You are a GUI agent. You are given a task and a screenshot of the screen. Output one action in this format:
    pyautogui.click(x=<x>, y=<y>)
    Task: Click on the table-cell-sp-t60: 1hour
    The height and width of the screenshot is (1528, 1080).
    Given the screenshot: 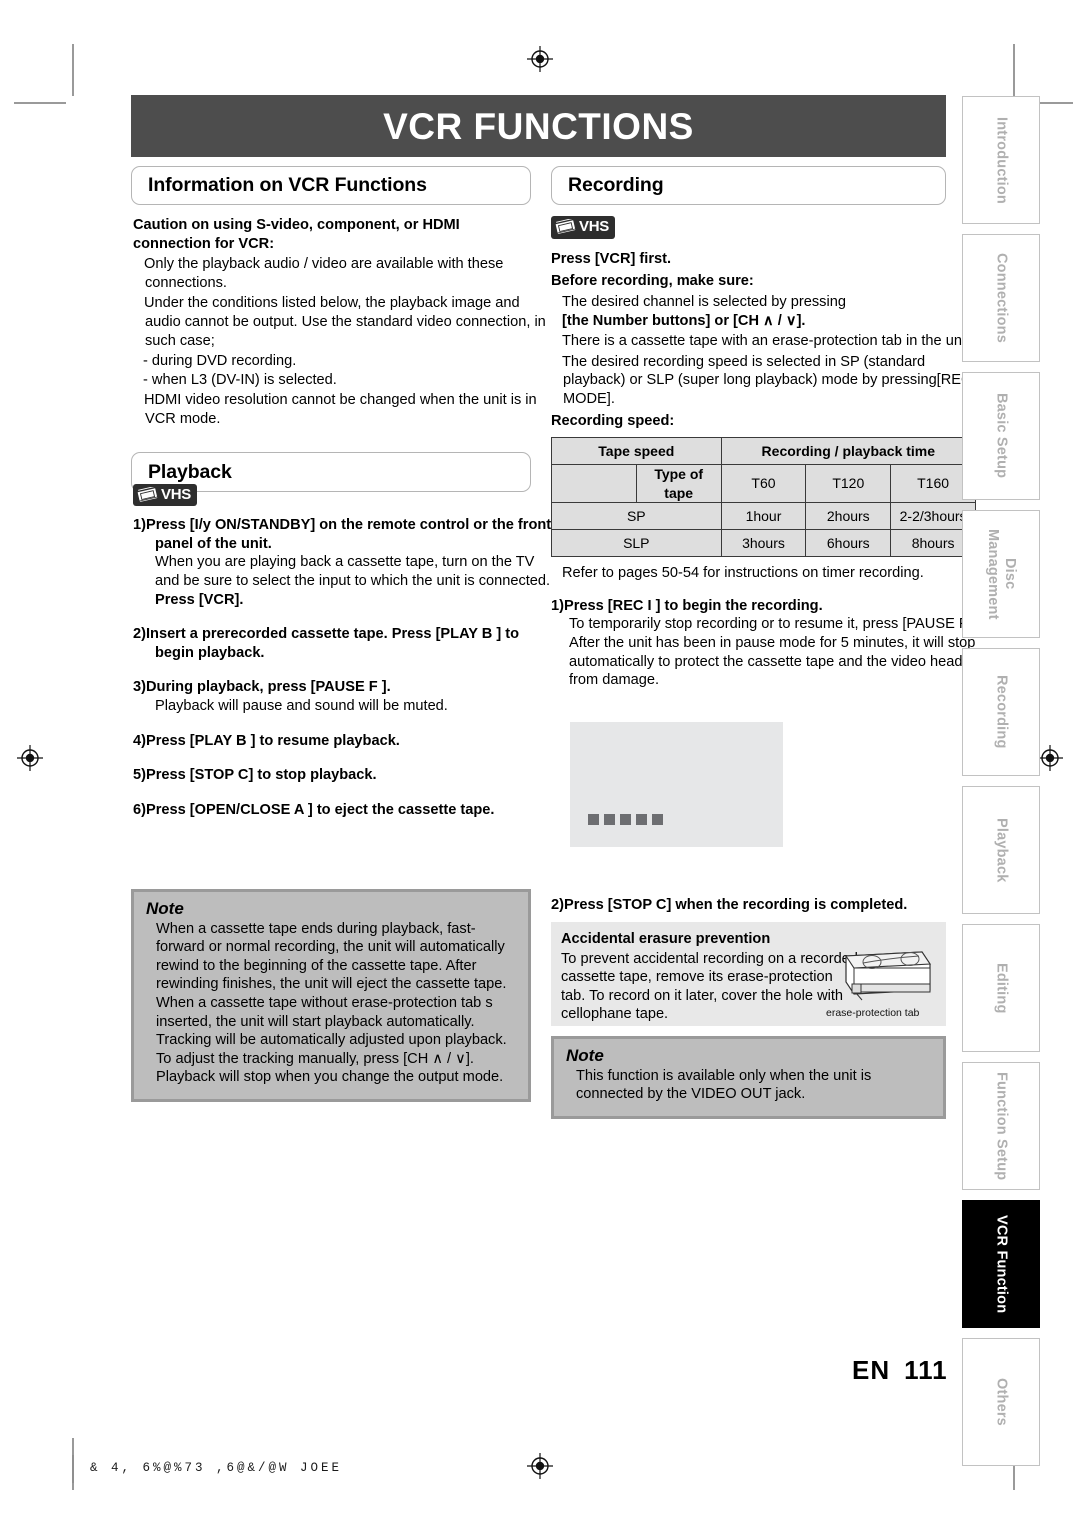 What is the action you would take?
    pyautogui.click(x=763, y=516)
    